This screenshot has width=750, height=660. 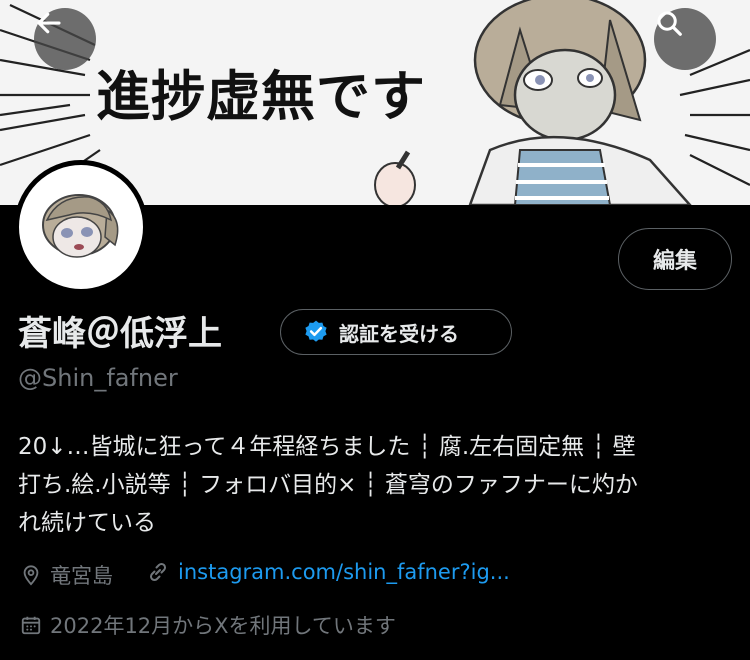 I want to click on profile-location: 竜宮島, so click(x=66, y=575).